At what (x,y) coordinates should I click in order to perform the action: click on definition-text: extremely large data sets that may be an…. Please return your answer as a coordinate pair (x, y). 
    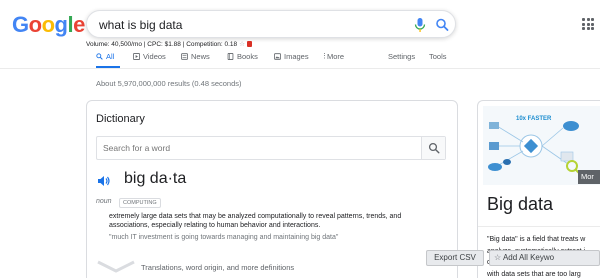
    Looking at the image, I should click on (255, 221).